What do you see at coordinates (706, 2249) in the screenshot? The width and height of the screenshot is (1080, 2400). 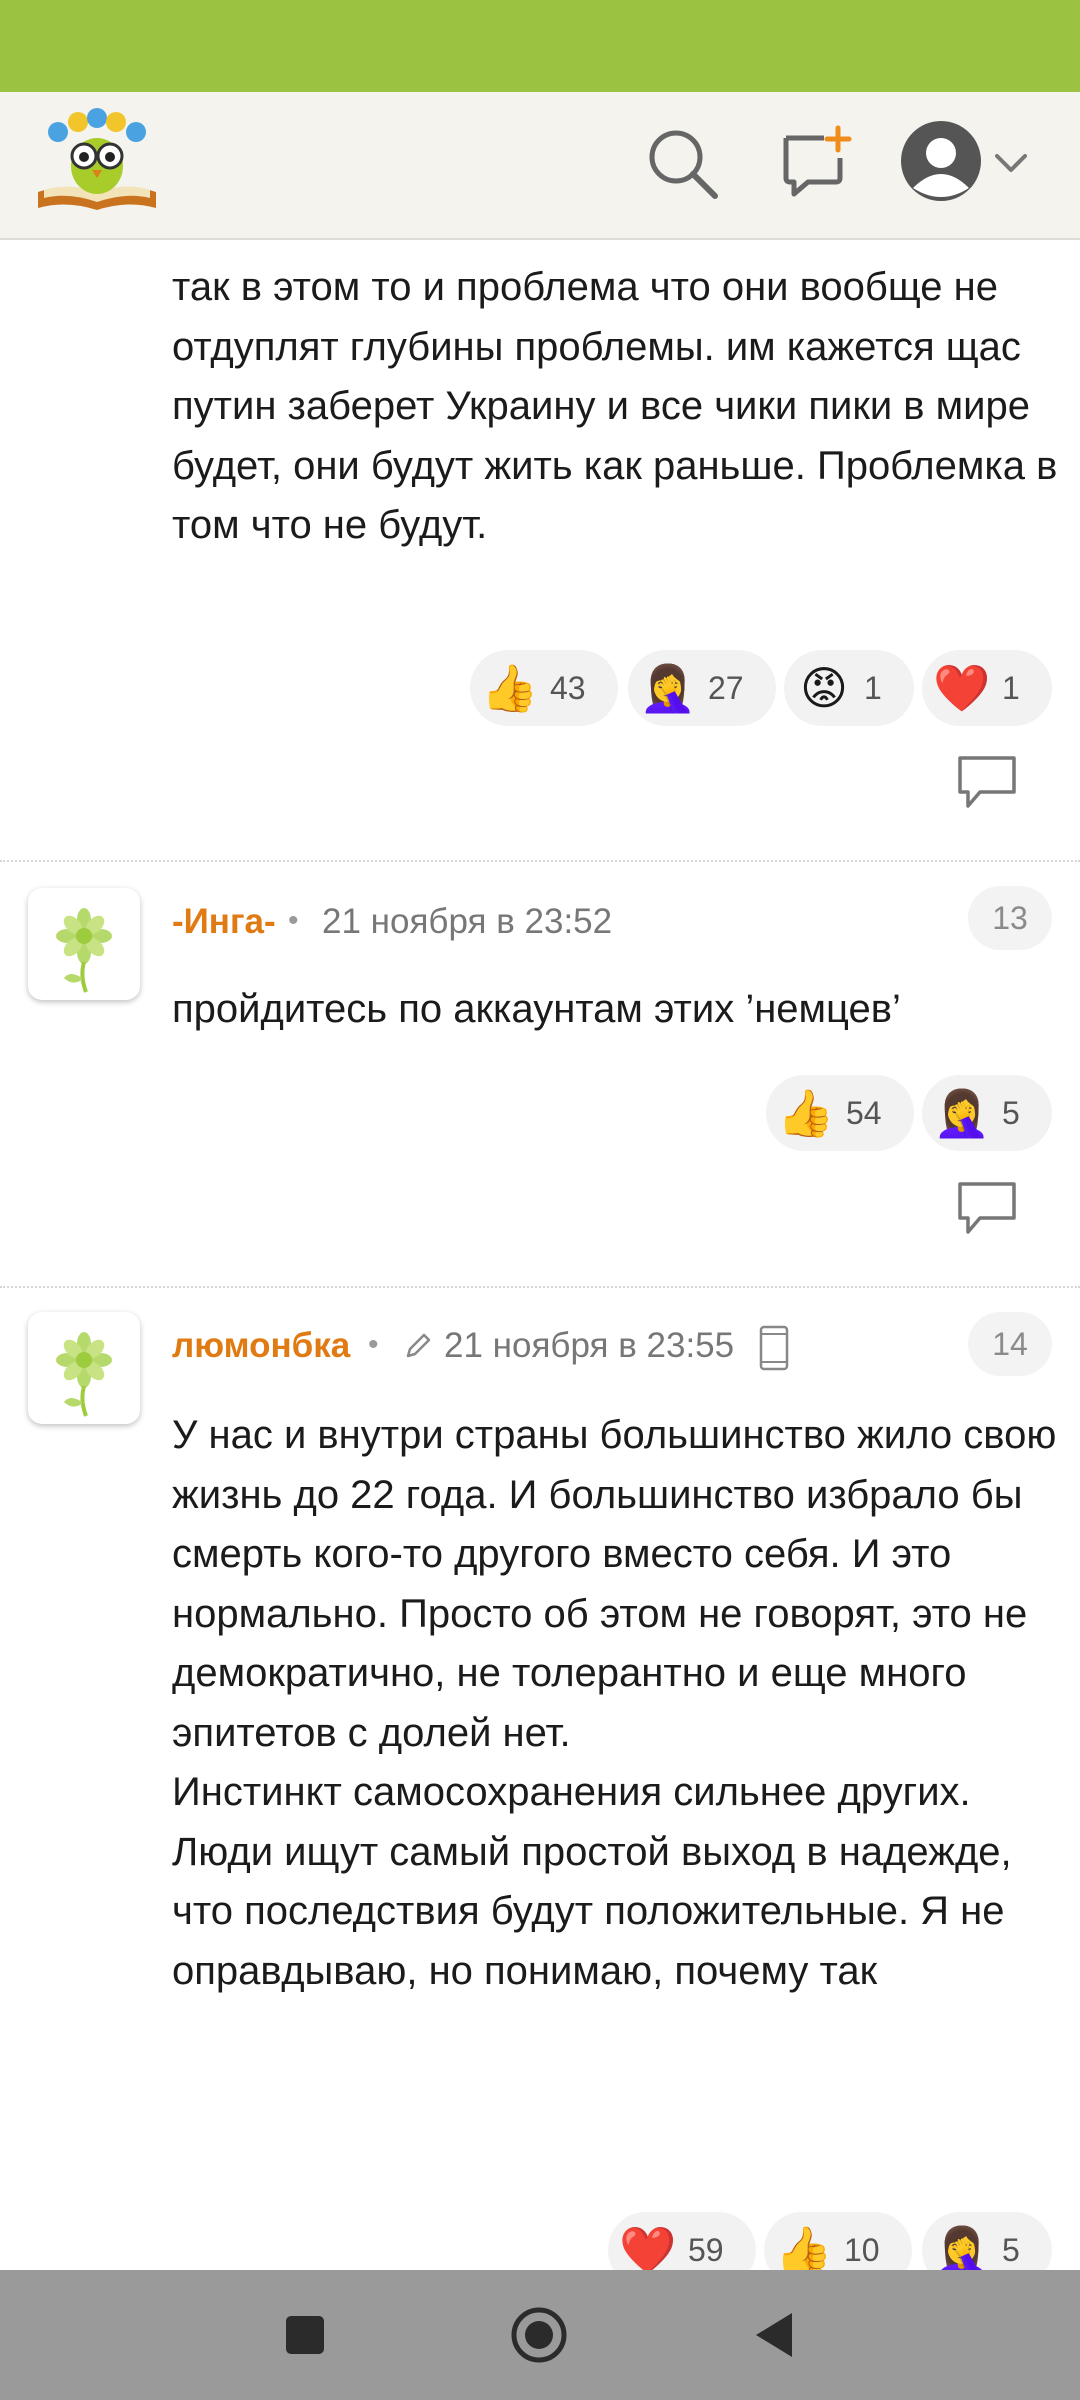 I see `reaction-count: 59` at bounding box center [706, 2249].